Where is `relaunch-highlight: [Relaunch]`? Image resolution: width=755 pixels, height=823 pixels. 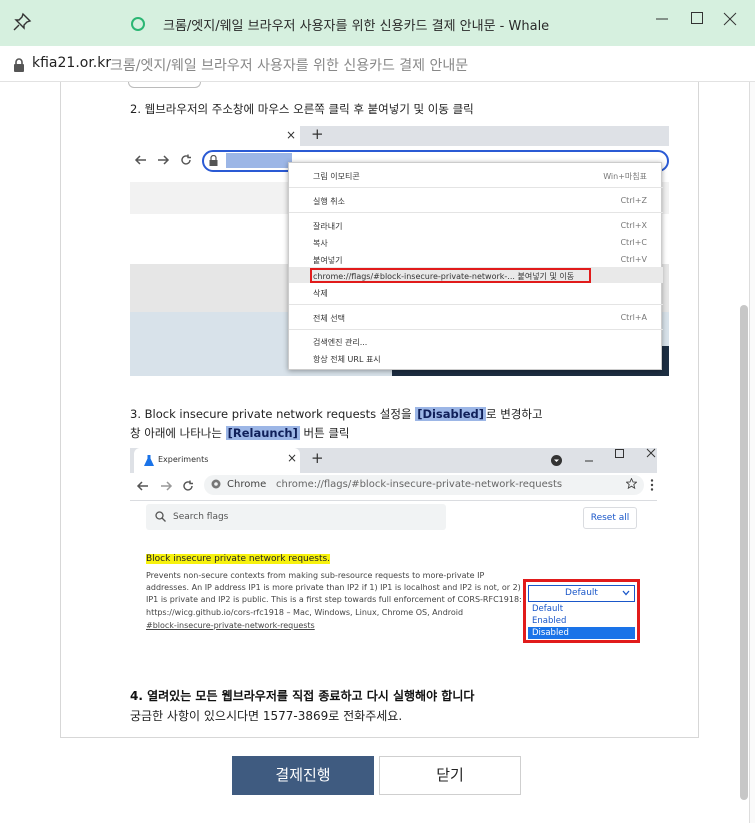
relaunch-highlight: [Relaunch] is located at coordinates (262, 433).